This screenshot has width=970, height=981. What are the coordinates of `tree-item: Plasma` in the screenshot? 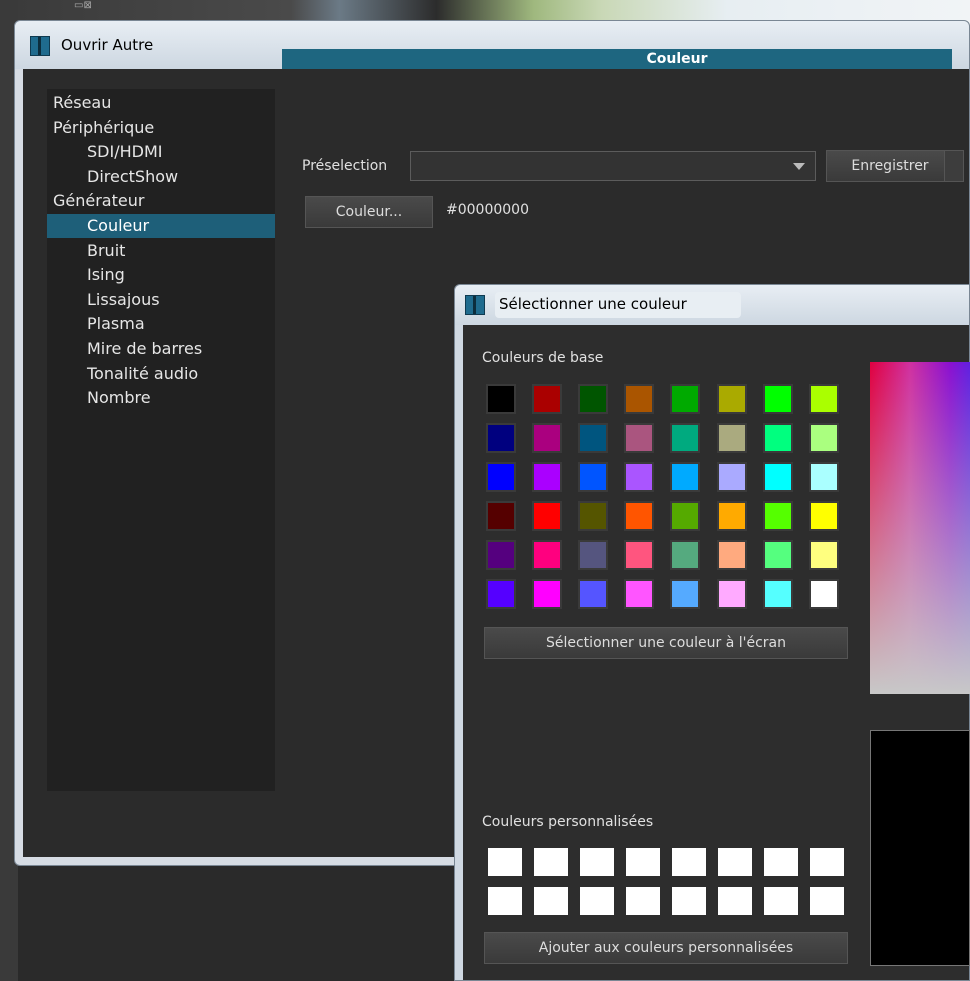 It's located at (116, 324).